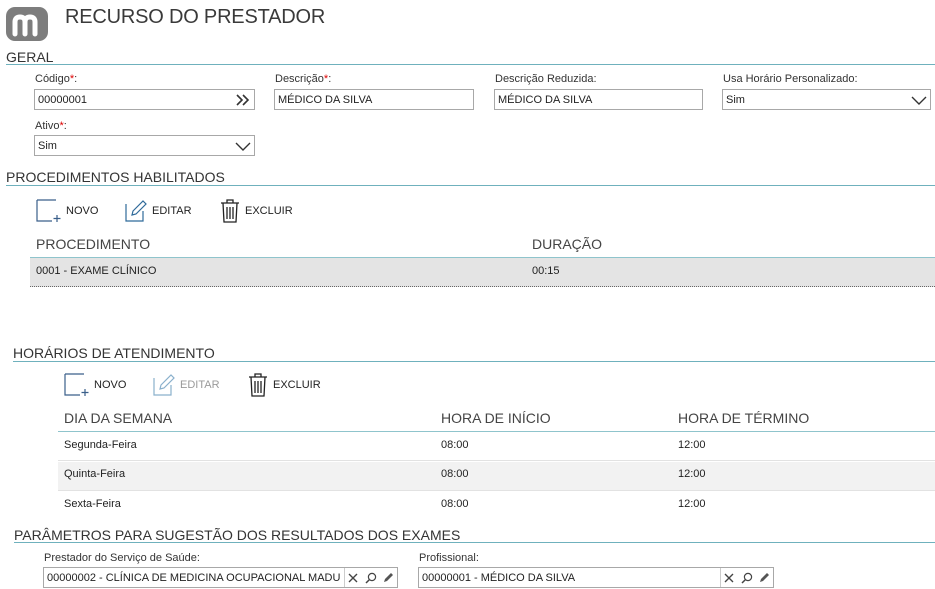 The image size is (935, 589). Describe the element at coordinates (496, 506) in the screenshot. I see `table-row: Sexta-Feira 08:00 12:00` at that location.